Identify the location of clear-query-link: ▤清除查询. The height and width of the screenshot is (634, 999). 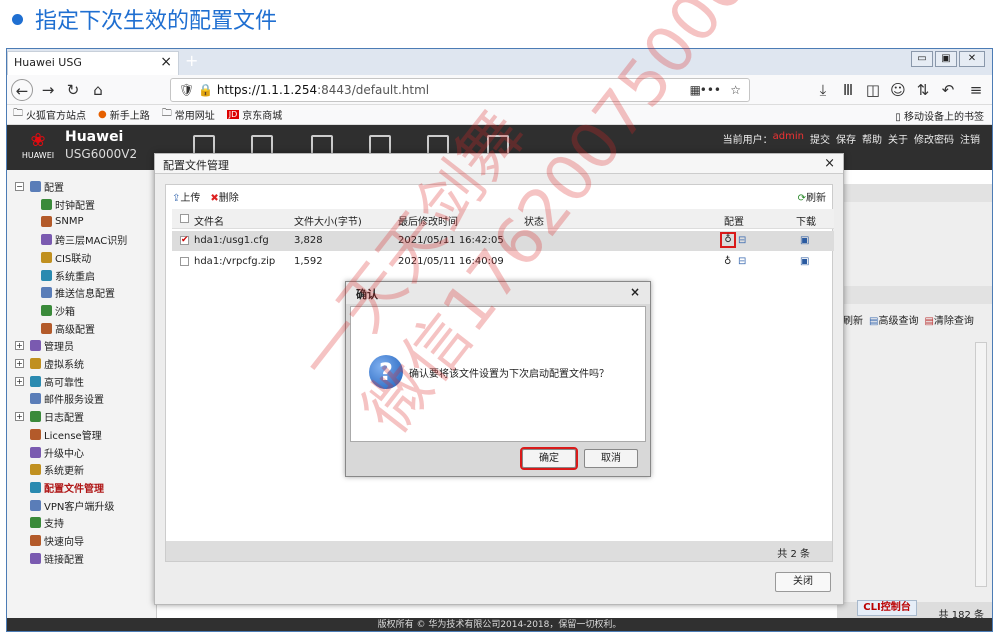
(948, 319).